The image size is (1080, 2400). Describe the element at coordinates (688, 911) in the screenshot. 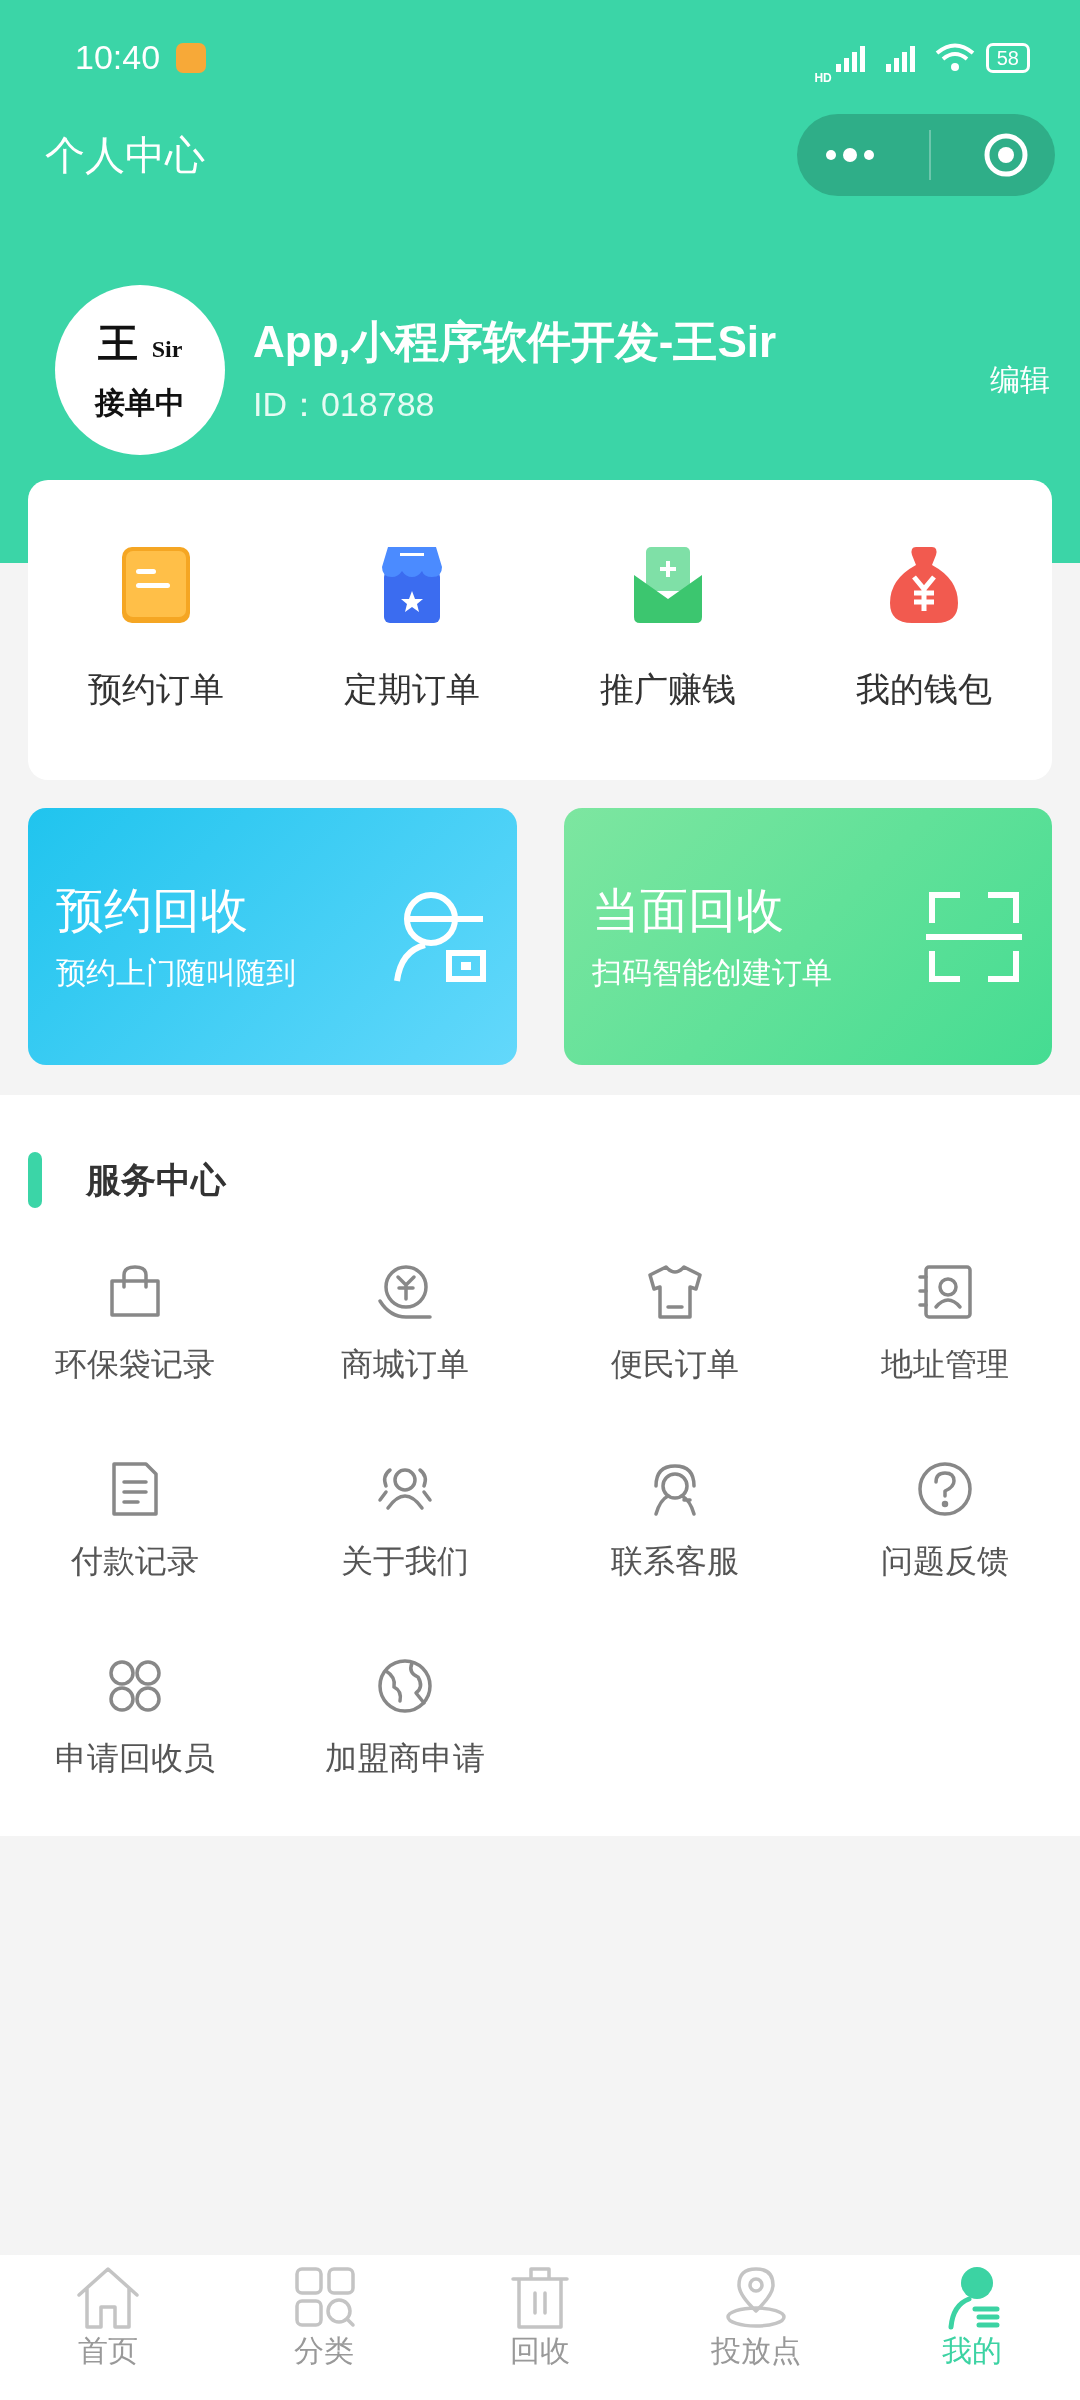

I see `card-title: 当面回收` at that location.